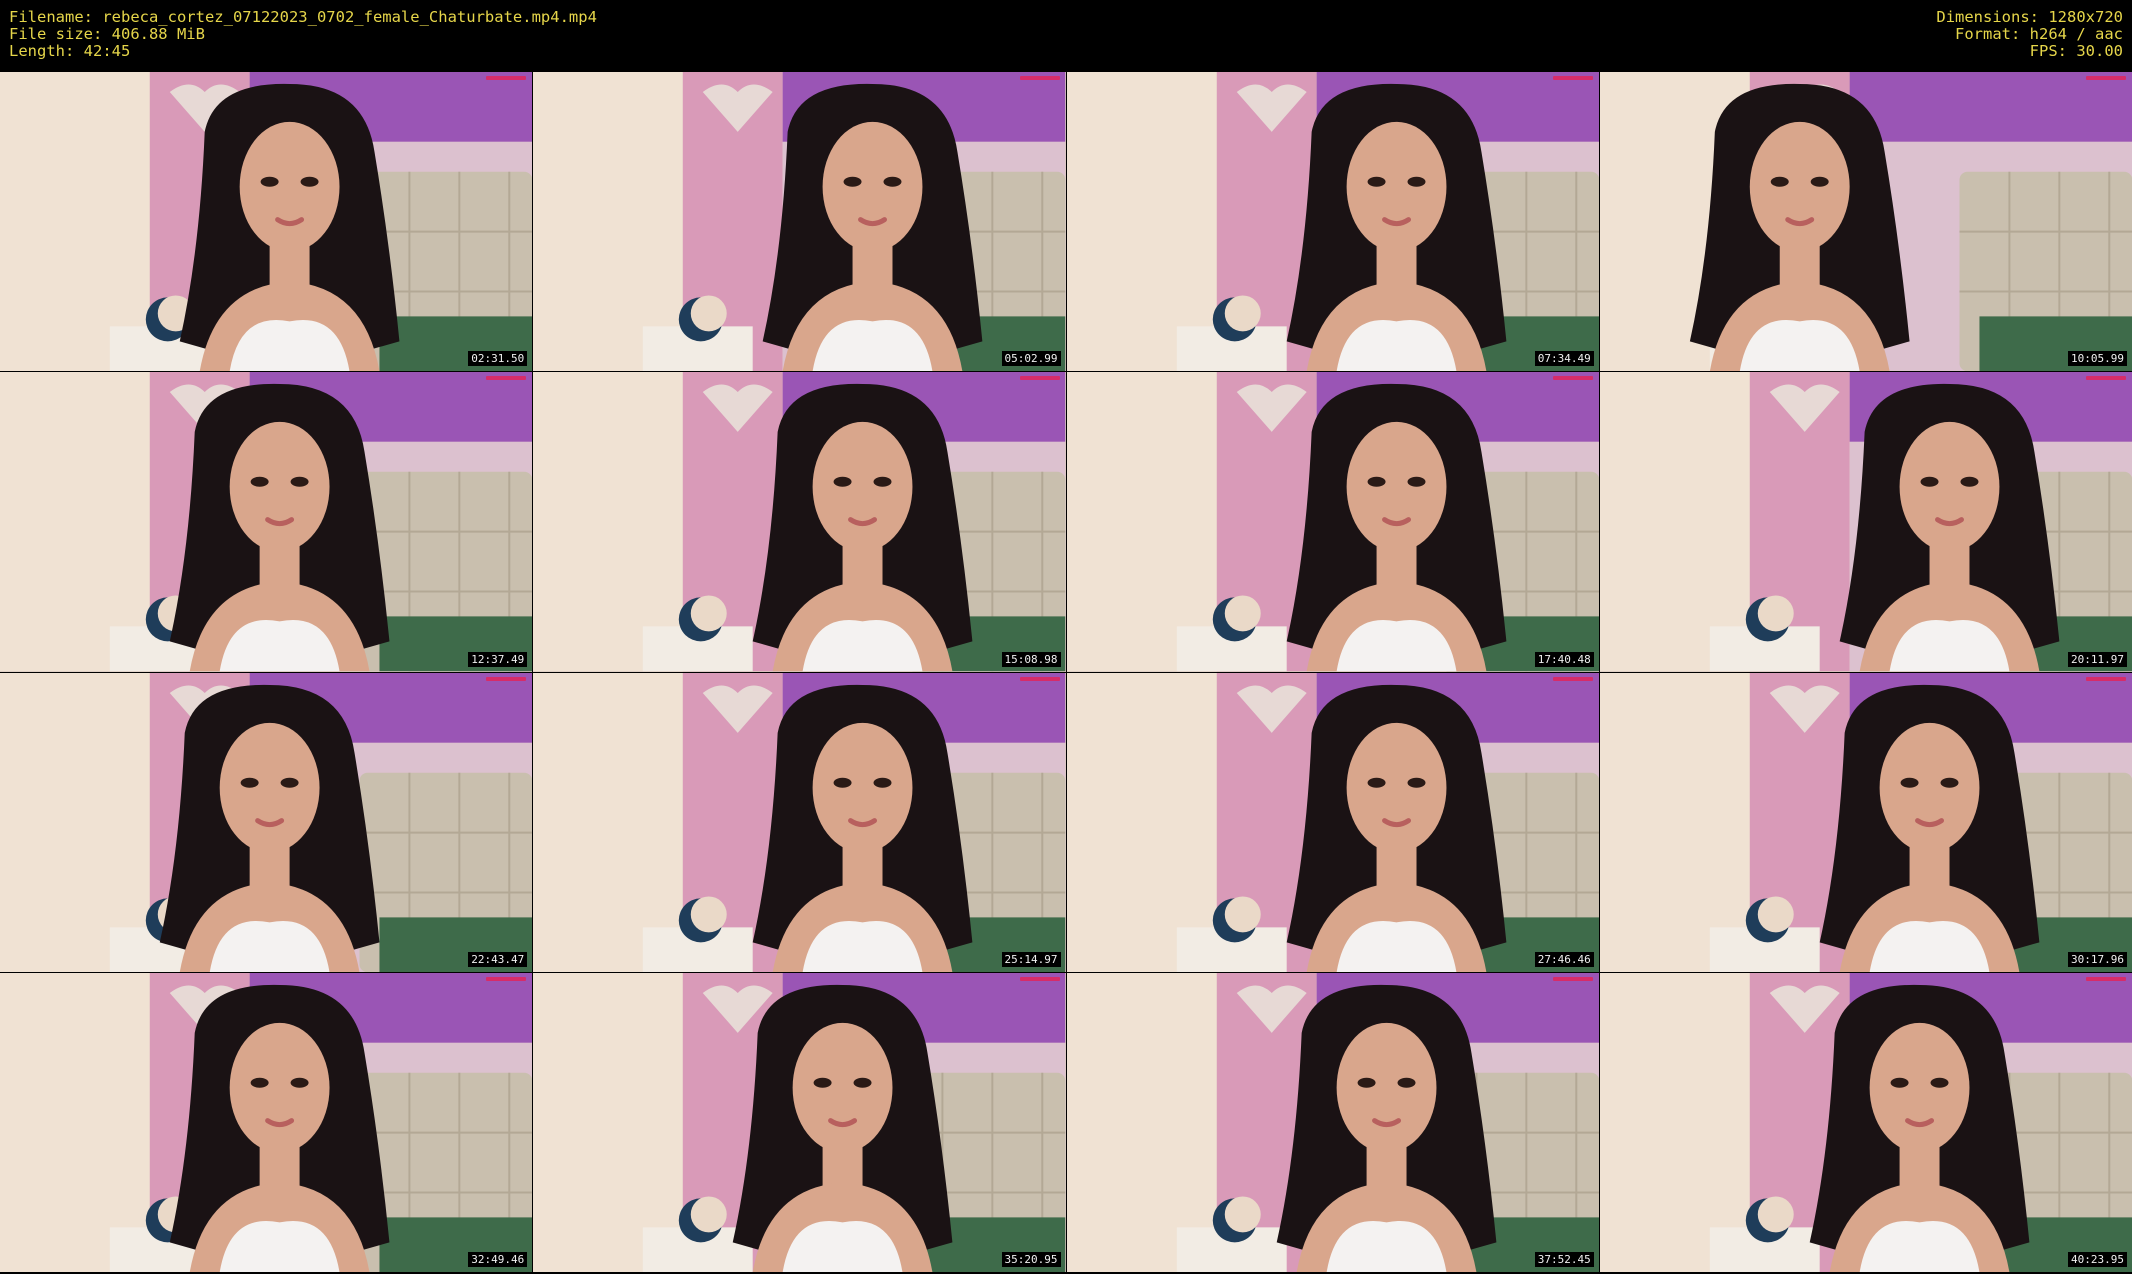  Describe the element at coordinates (1564, 659) in the screenshot. I see `timestamp-label: 17:40.48` at that location.